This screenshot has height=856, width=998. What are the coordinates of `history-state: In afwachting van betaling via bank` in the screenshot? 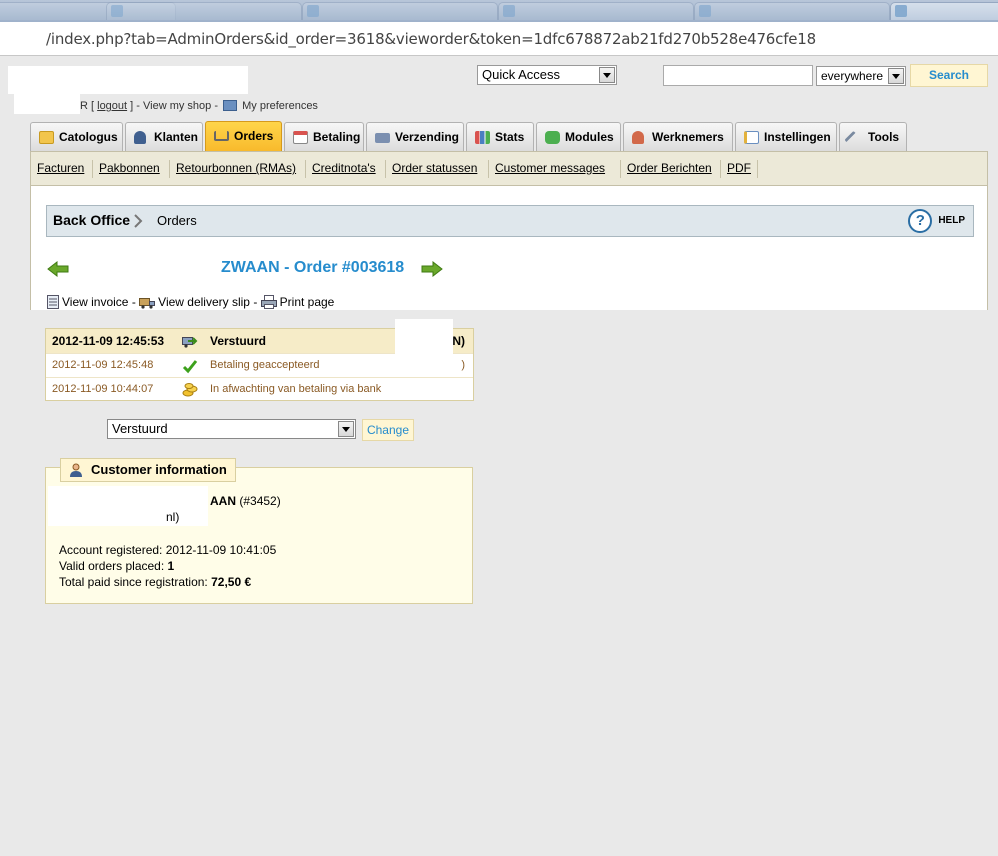 It's located at (296, 389).